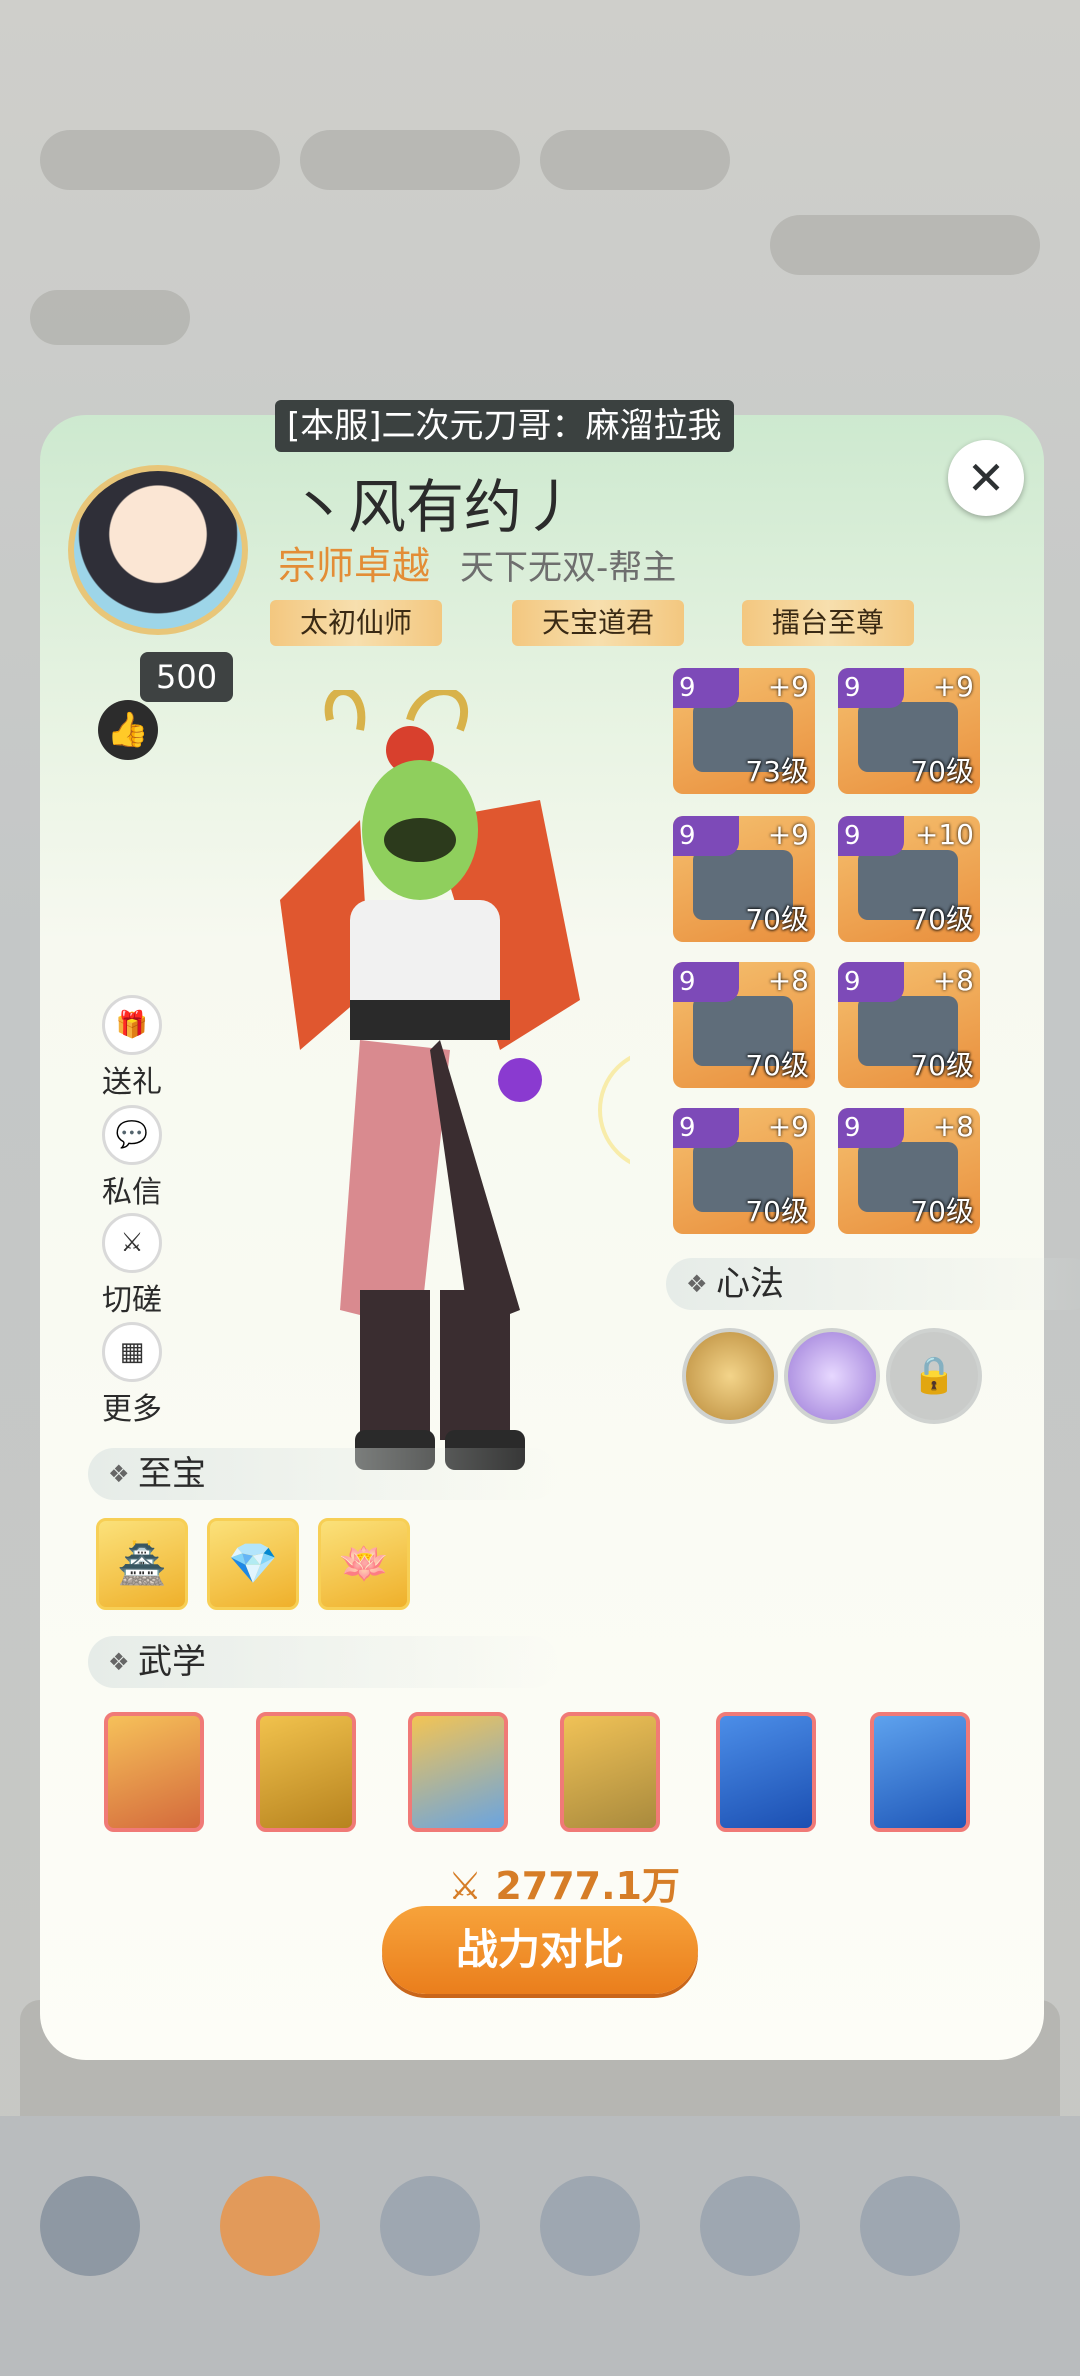 The width and height of the screenshot is (1080, 2376). What do you see at coordinates (744, 731) in the screenshot?
I see `equip-slot-weapon: 9 +9 73级` at bounding box center [744, 731].